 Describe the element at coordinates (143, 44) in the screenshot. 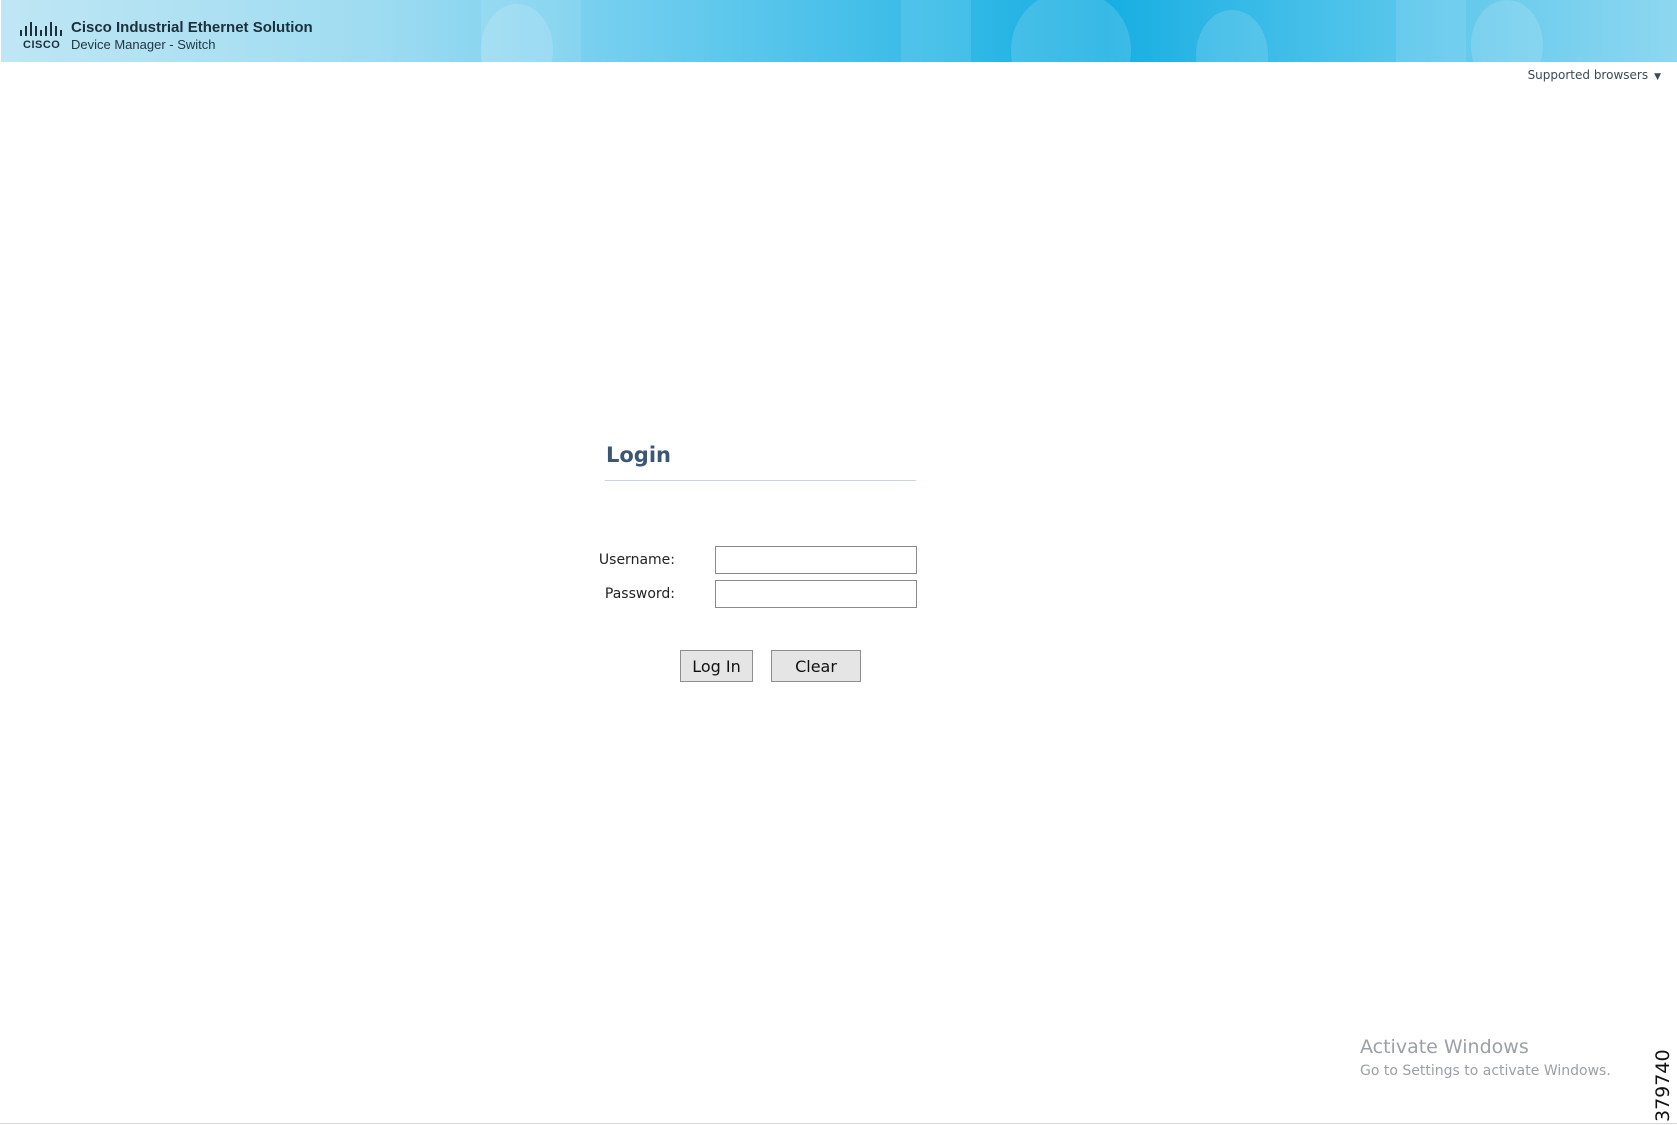

I see `product-subtitle: Device Manager - Switch` at that location.